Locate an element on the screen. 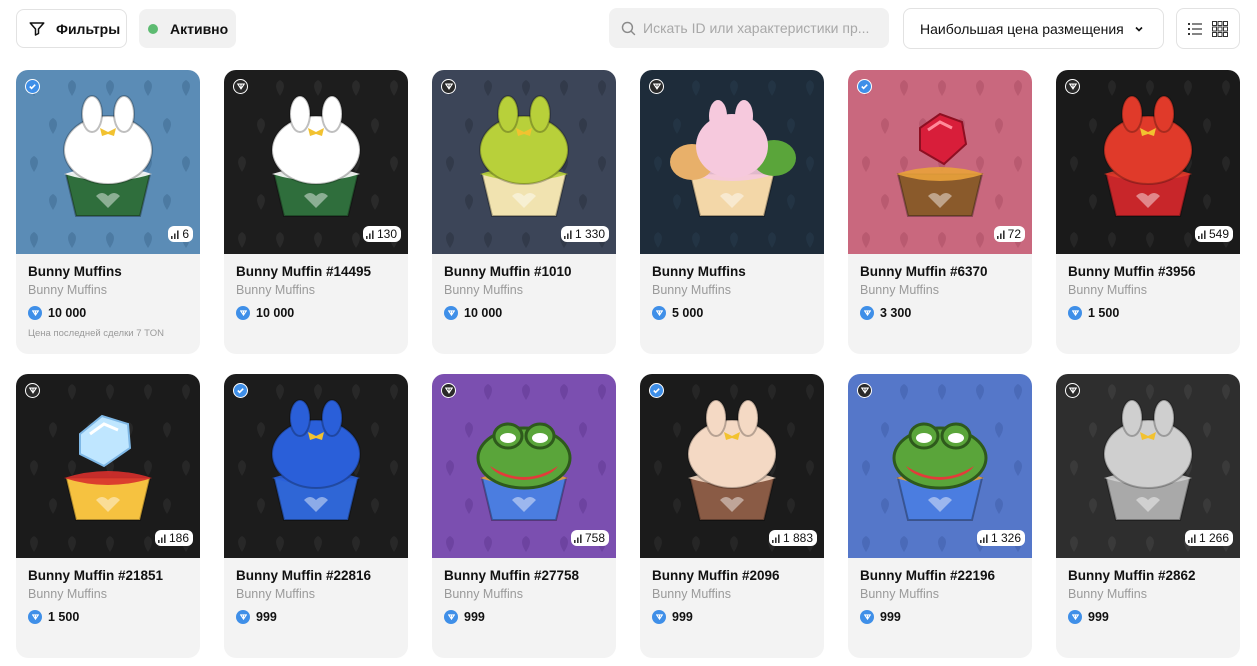  nft-name: Bunny Muffin #27758 is located at coordinates (512, 575).